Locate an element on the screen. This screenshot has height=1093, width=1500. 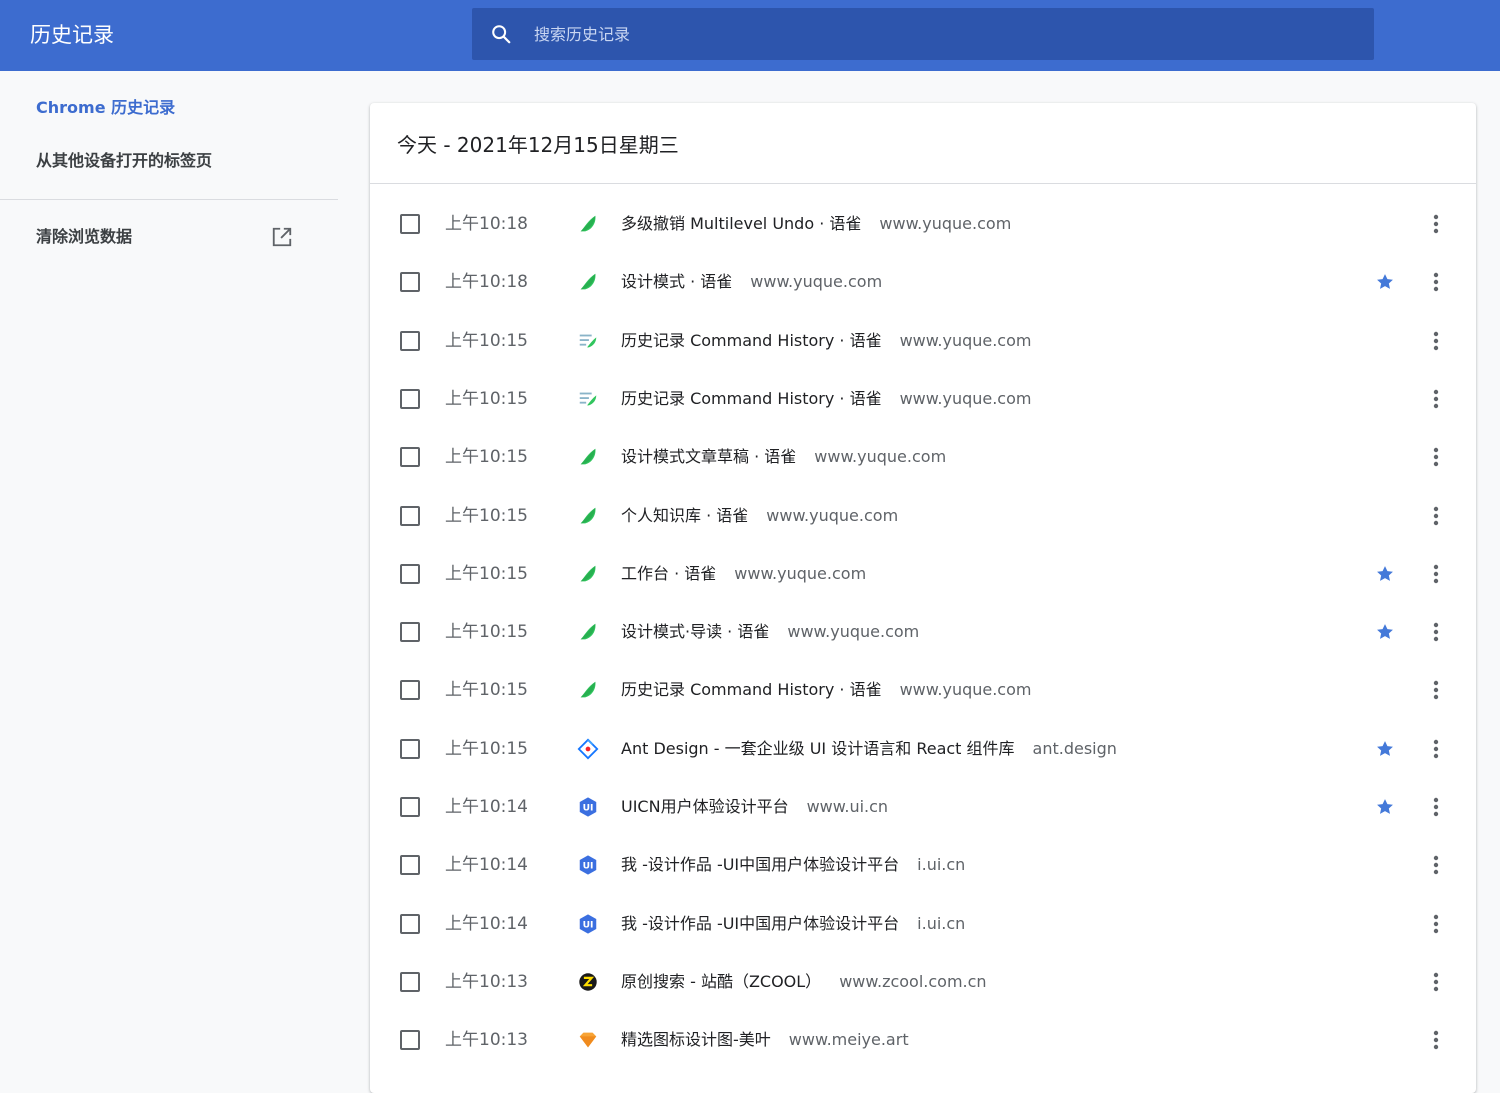
entry-link: 个人知识库 · 语雀 www.yuque.com is located at coordinates (759, 516).